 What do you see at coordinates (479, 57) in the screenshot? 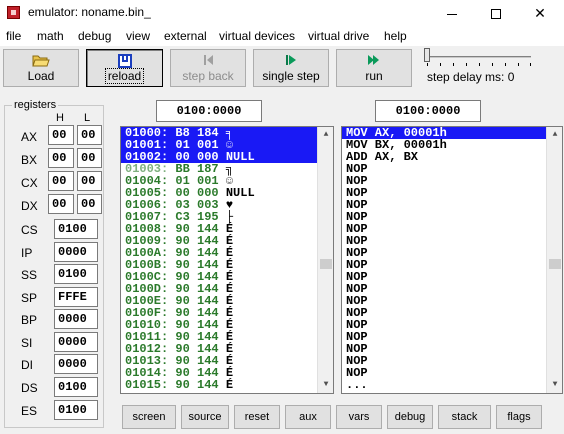
I see `step-delay-track` at bounding box center [479, 57].